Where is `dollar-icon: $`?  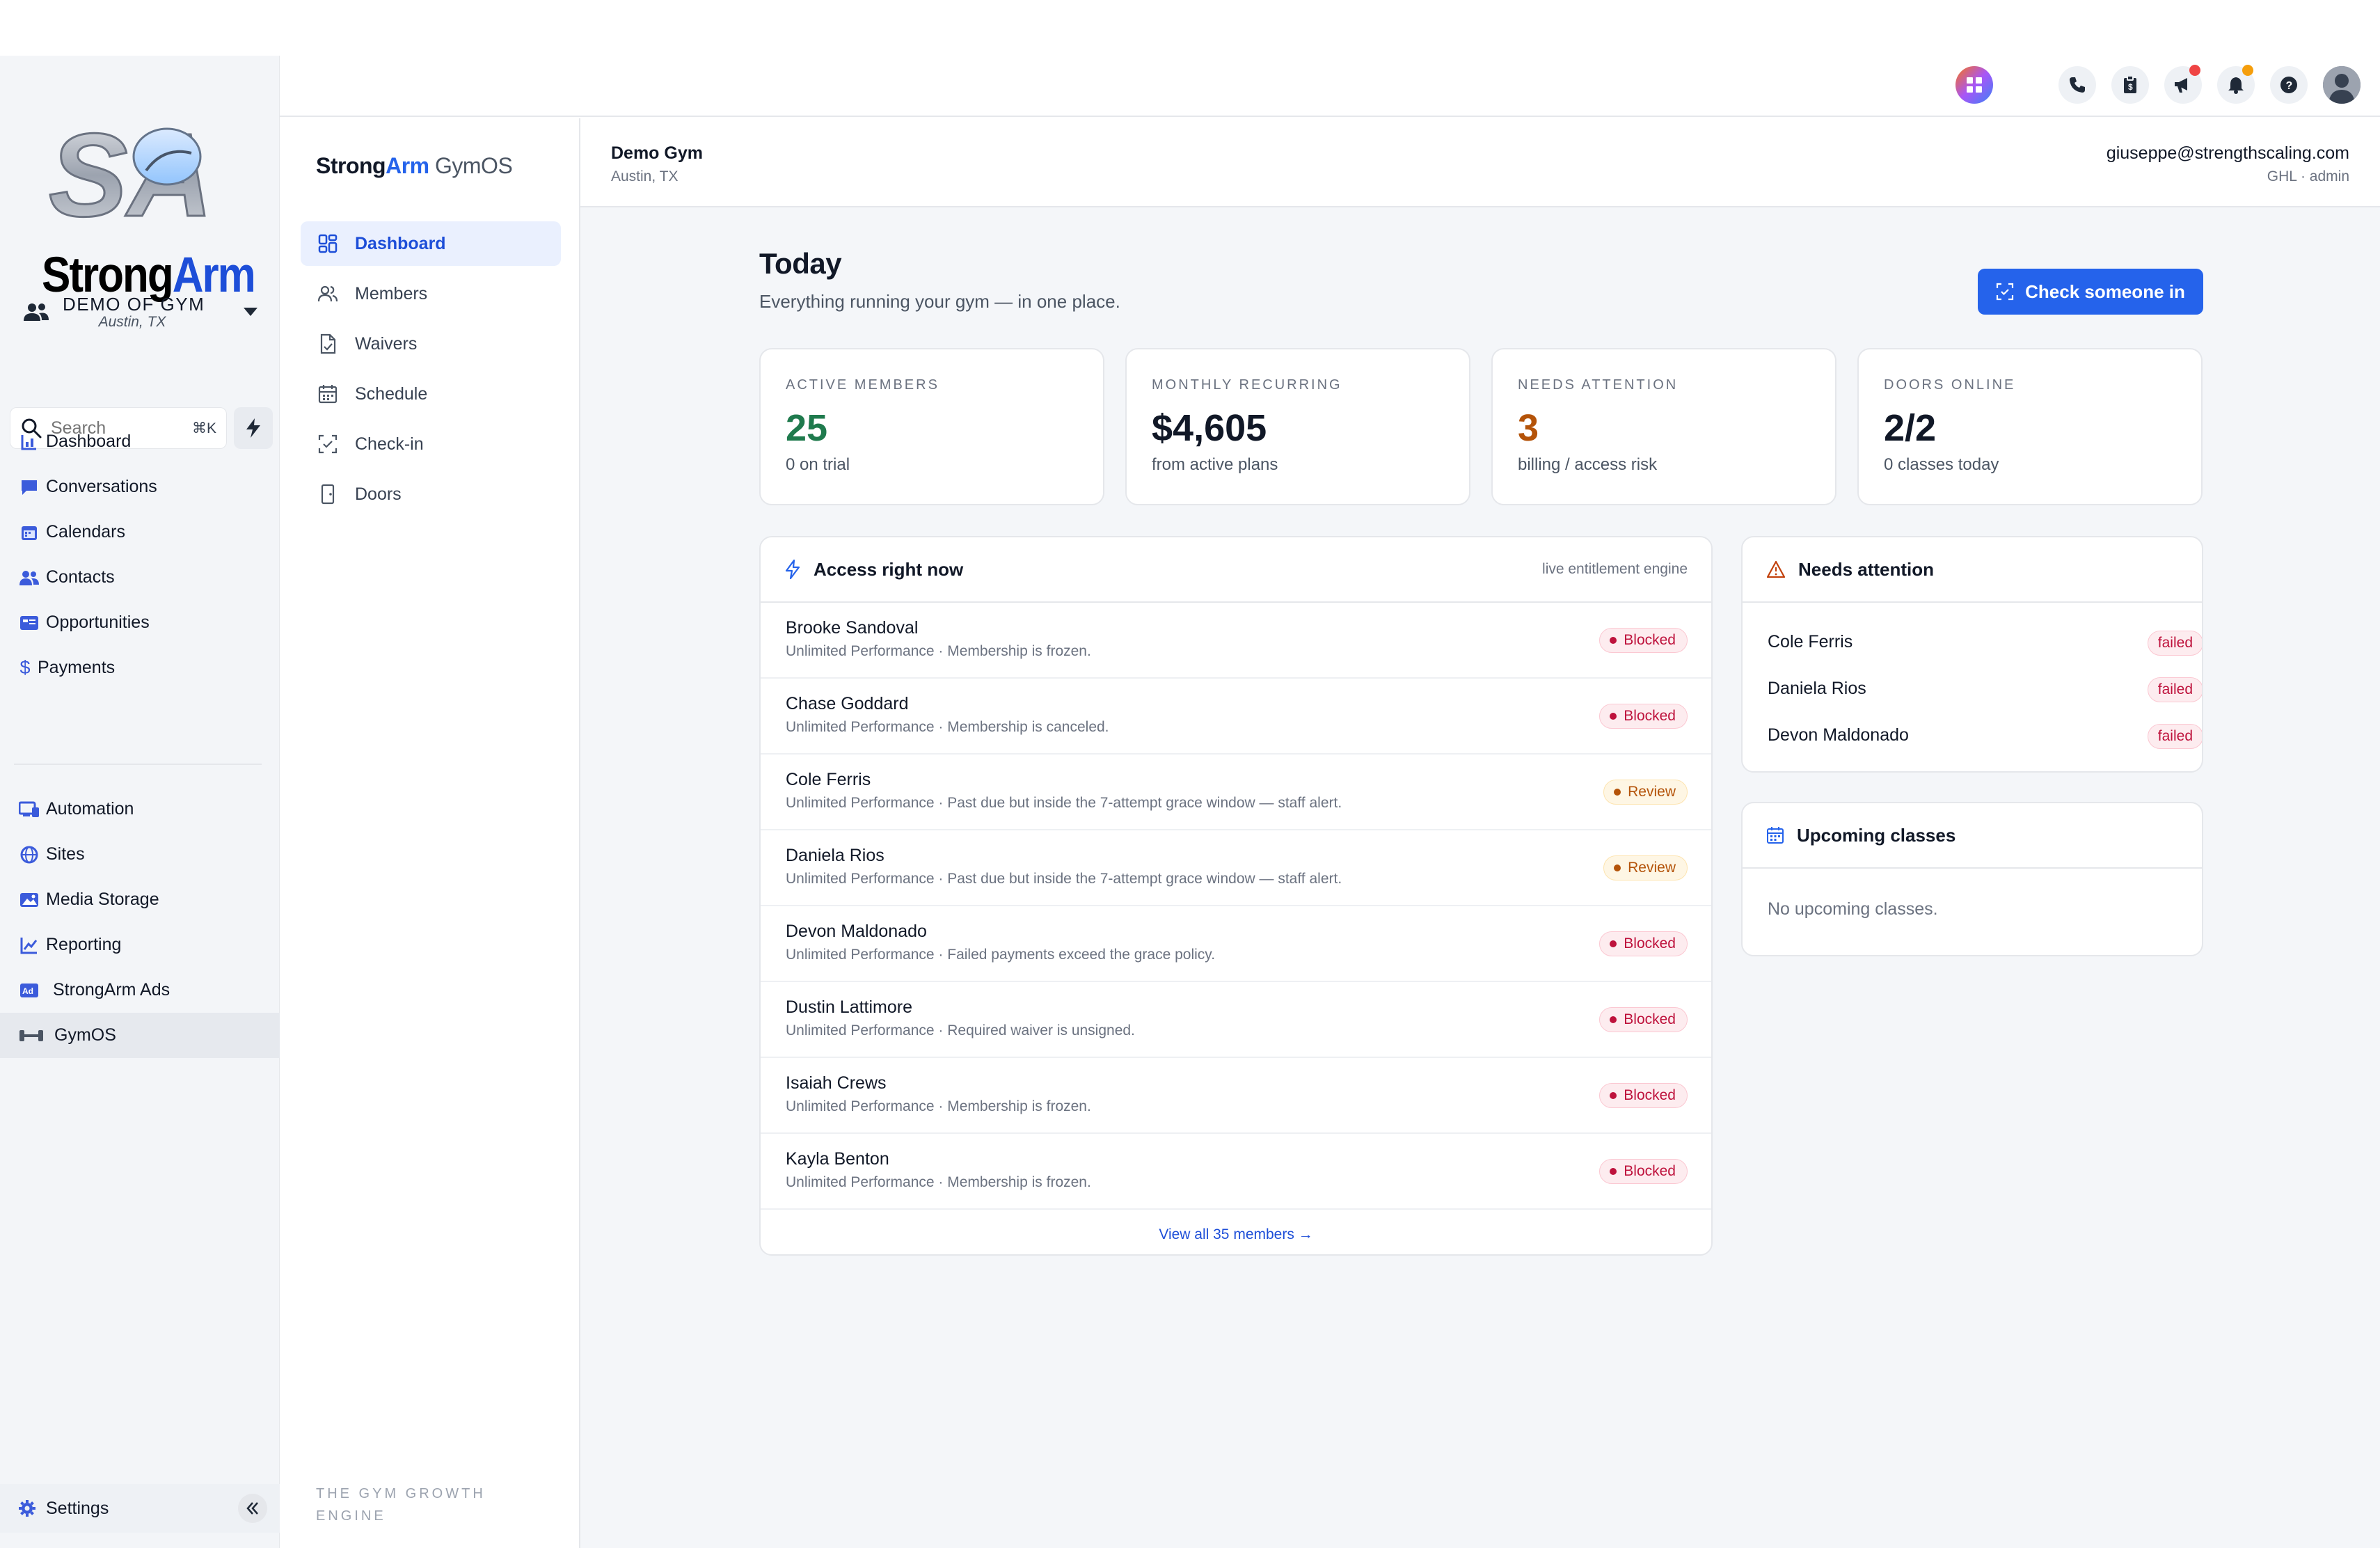
dollar-icon: $ is located at coordinates (25, 667).